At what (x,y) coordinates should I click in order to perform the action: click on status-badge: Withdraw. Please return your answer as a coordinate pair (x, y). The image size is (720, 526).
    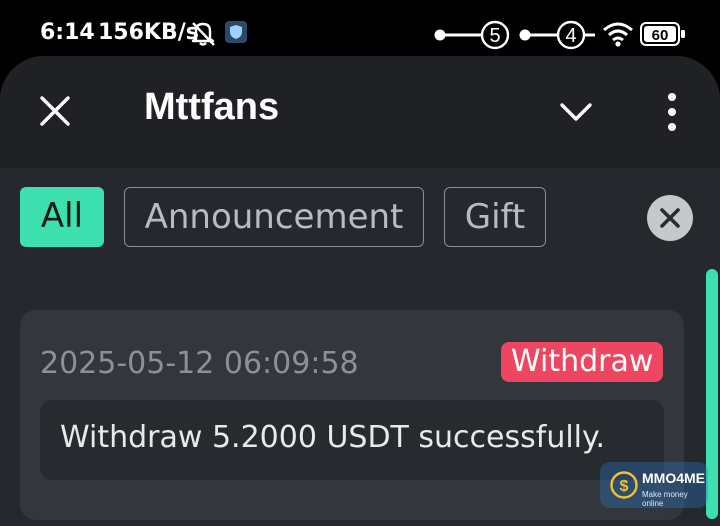
    Looking at the image, I should click on (582, 362).